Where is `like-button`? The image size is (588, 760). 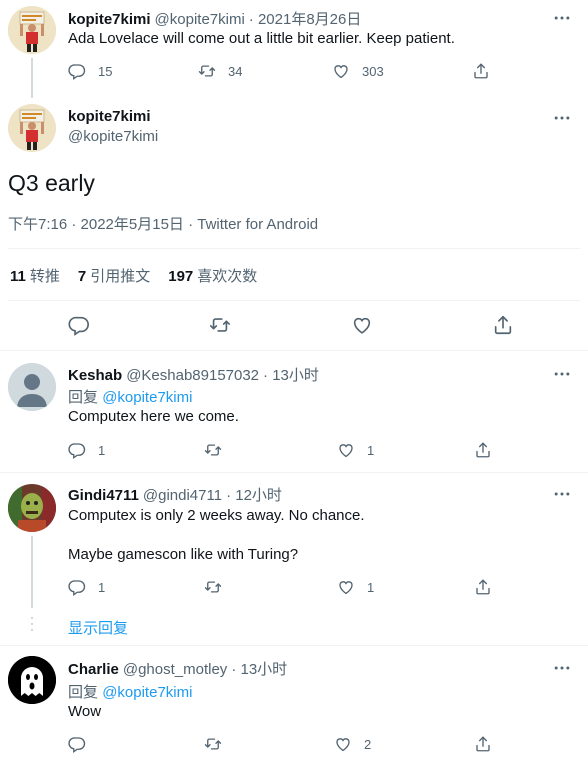 like-button is located at coordinates (362, 325).